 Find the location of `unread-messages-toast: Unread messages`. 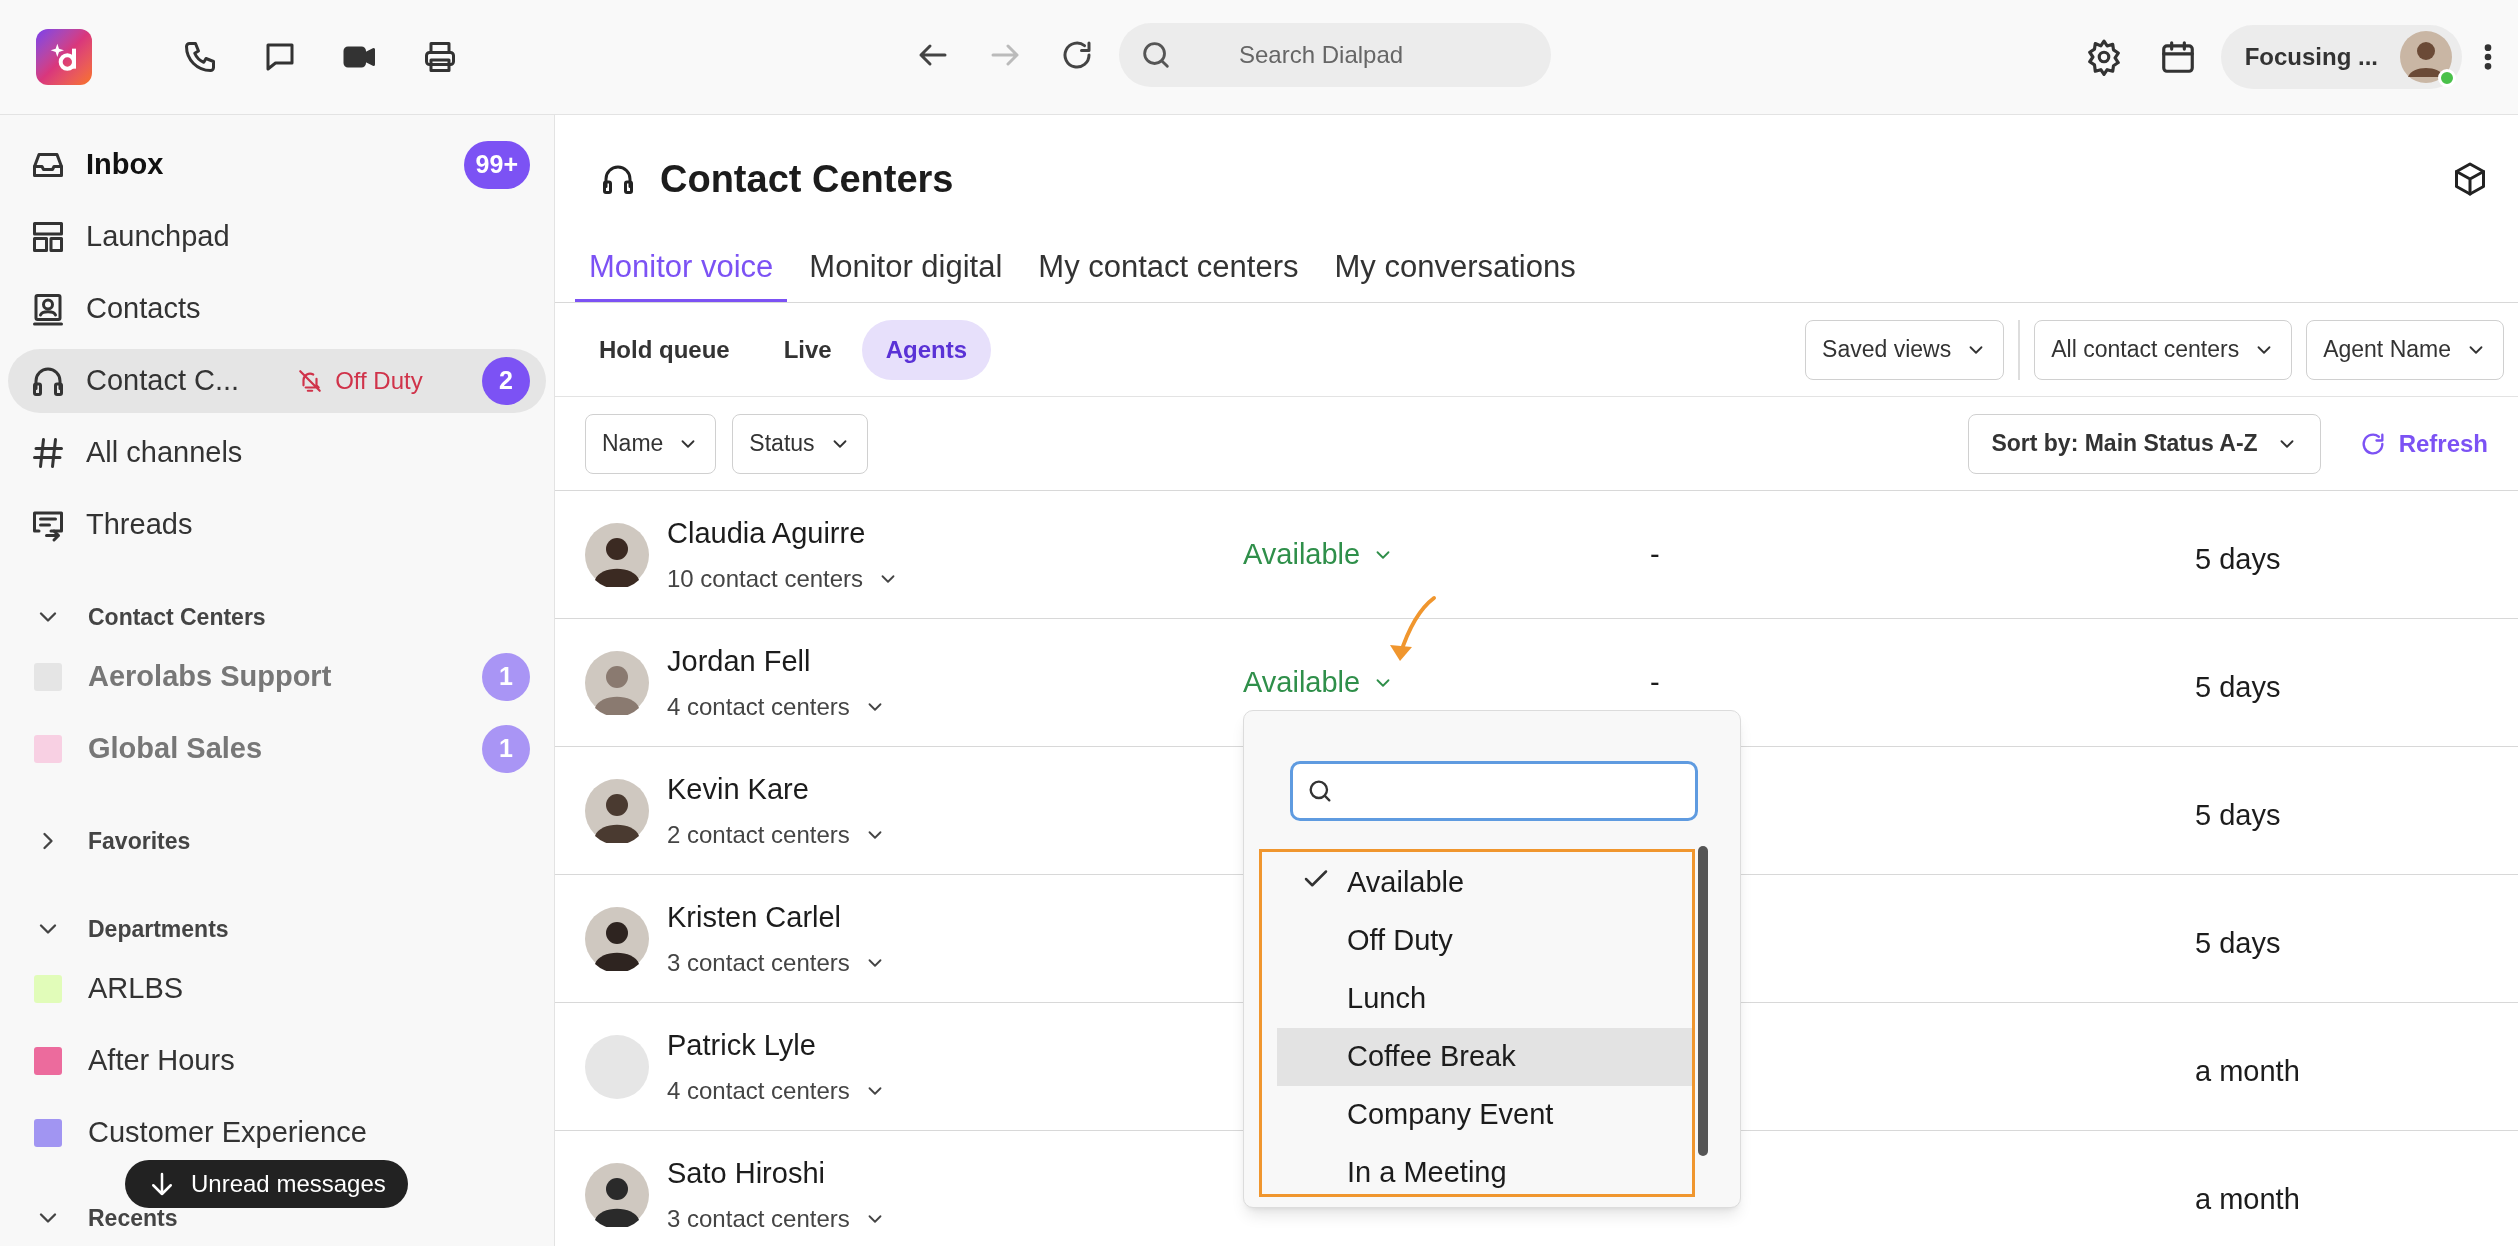

unread-messages-toast: Unread messages is located at coordinates (266, 1184).